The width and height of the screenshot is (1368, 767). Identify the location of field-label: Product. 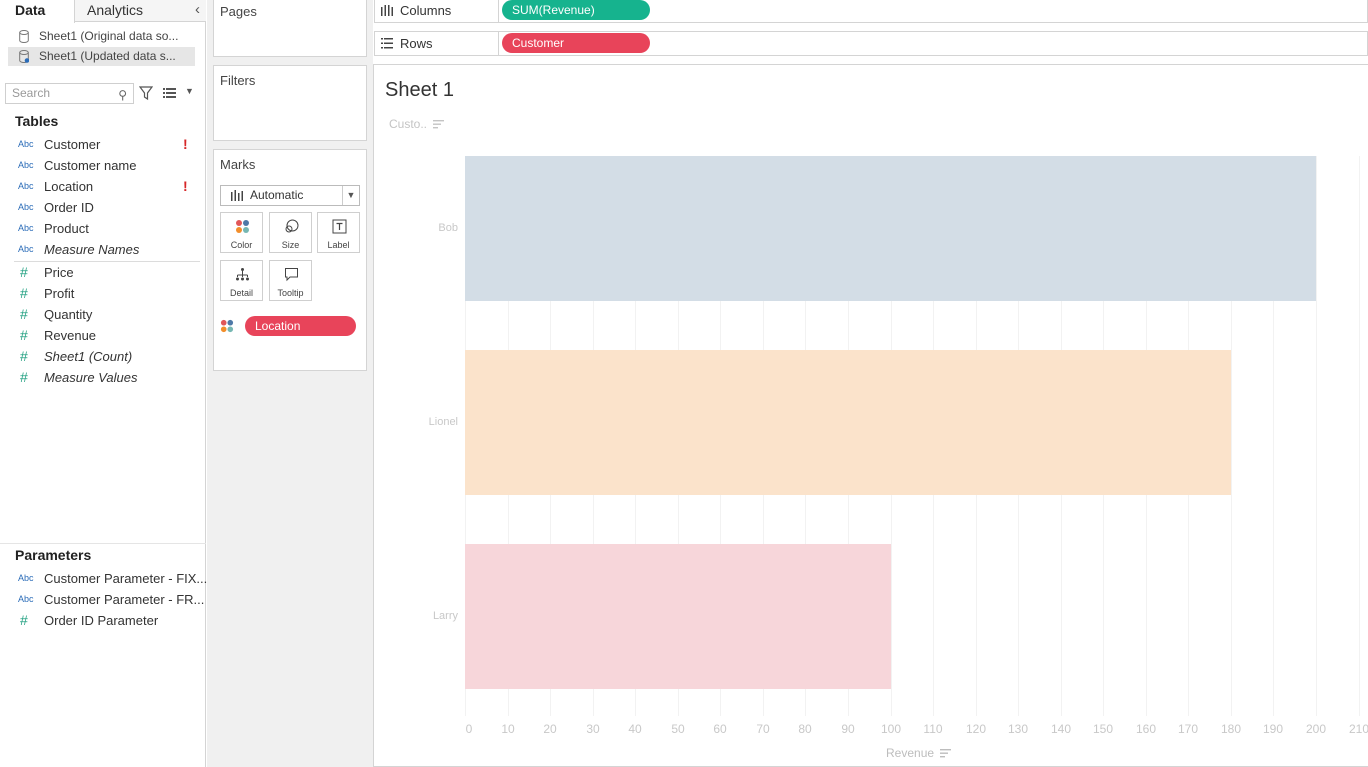
(66, 228).